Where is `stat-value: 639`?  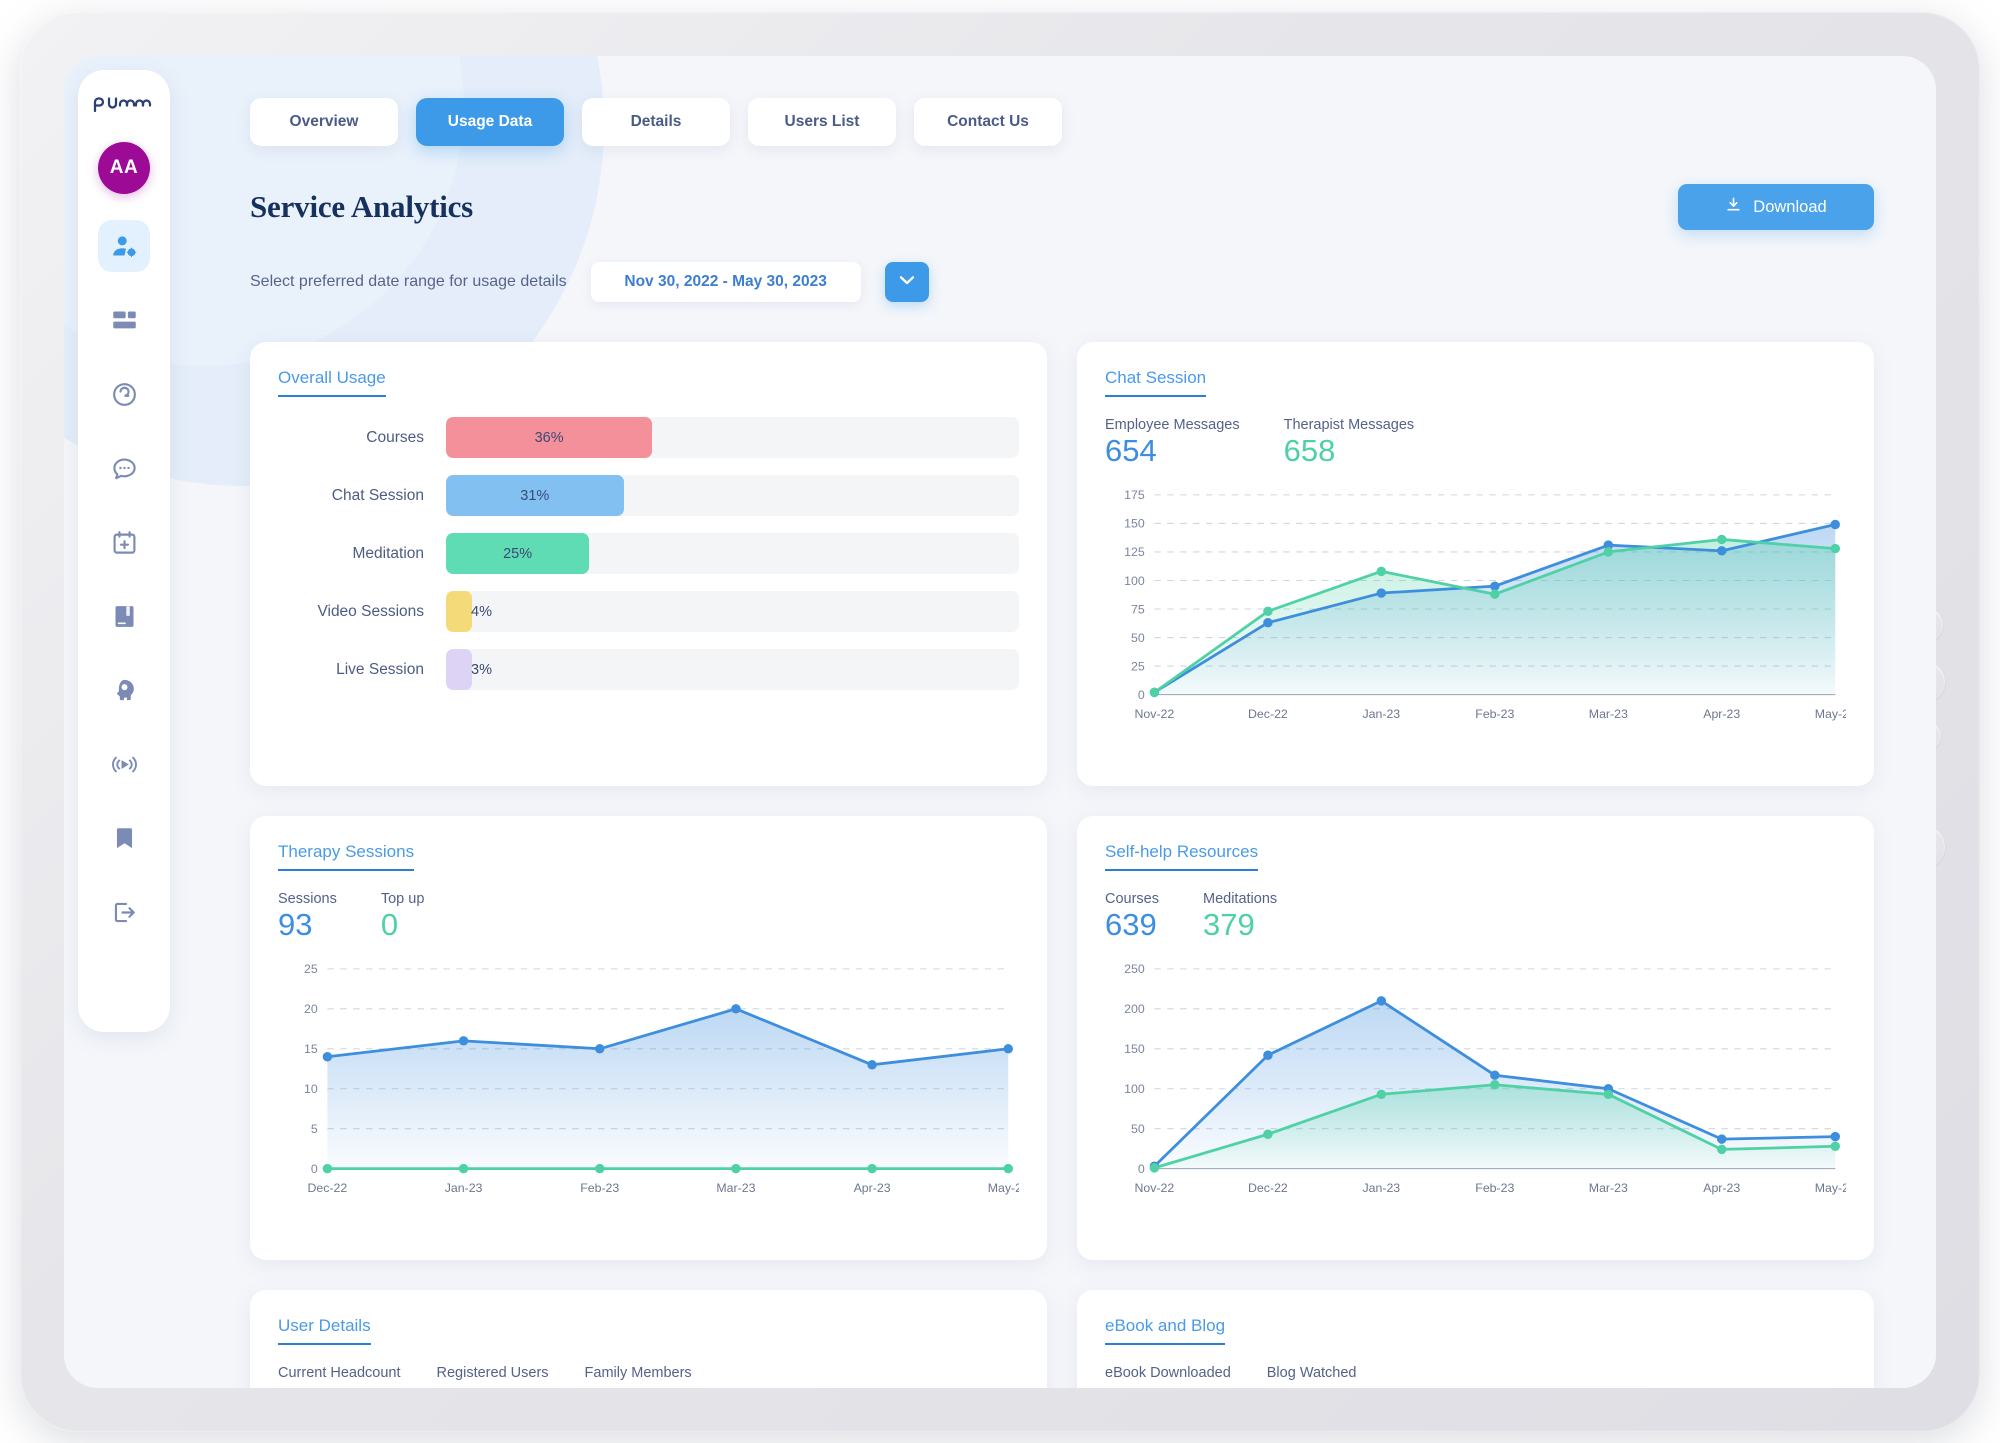
stat-value: 639 is located at coordinates (1131, 924).